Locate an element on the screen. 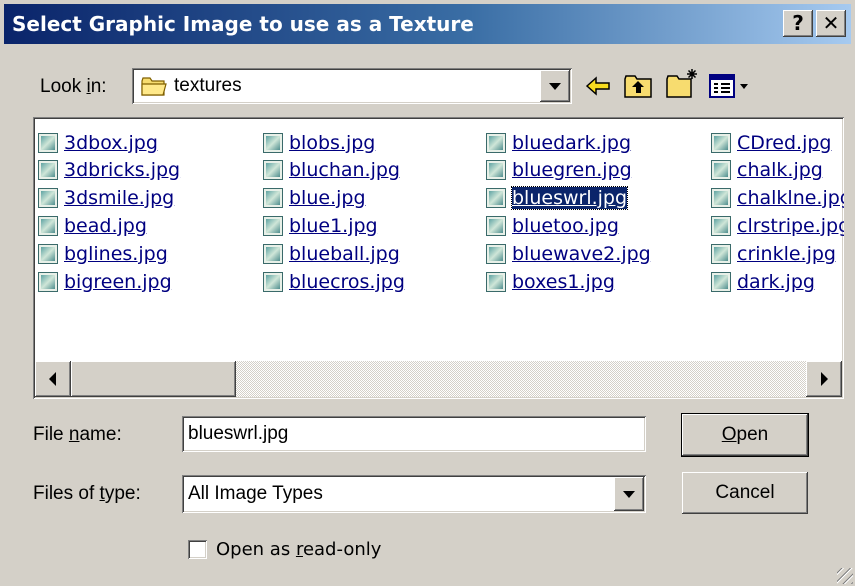  lookin-dropdown-button is located at coordinates (555, 86).